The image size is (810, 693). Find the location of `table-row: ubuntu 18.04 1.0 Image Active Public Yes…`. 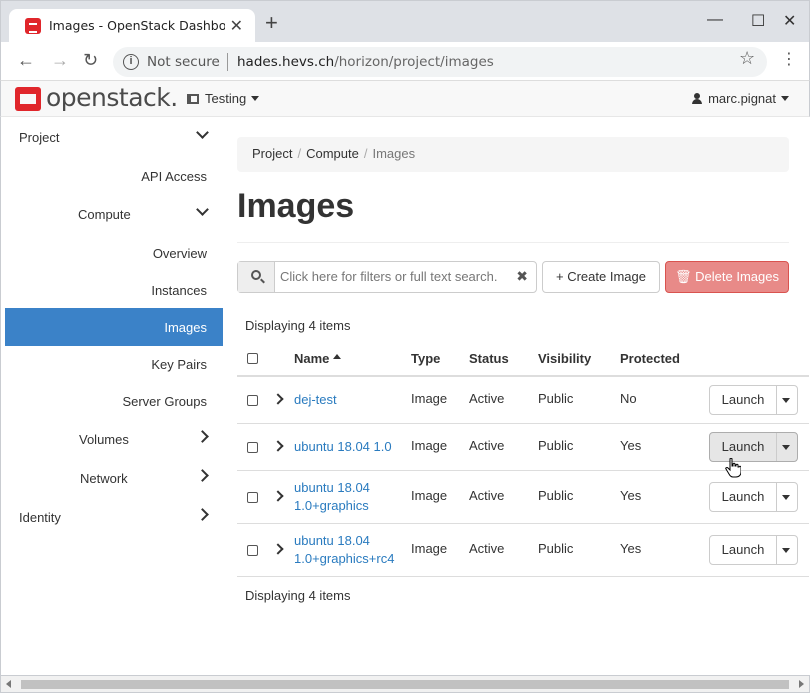

table-row: ubuntu 18.04 1.0 Image Active Public Yes… is located at coordinates (523, 447).